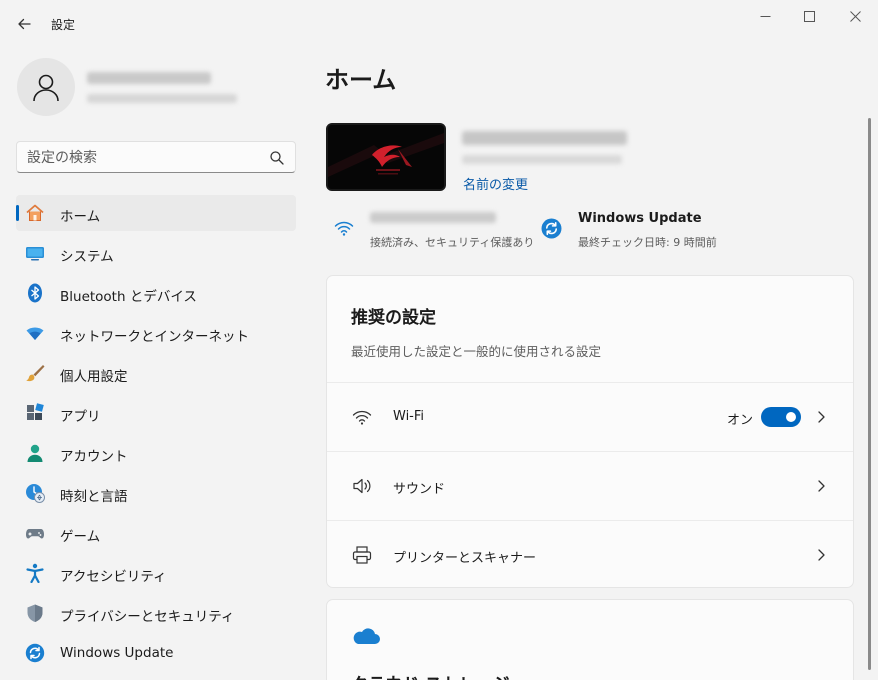 The image size is (878, 680). I want to click on maximize-button, so click(809, 16).